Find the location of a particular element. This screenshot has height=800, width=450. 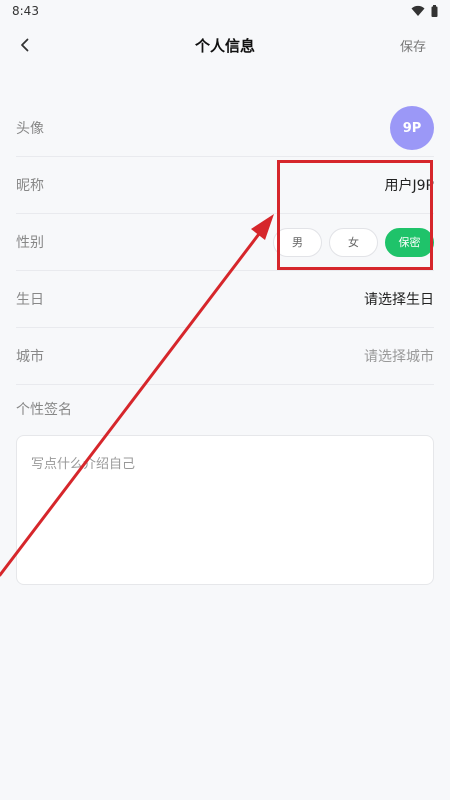

annotation-highlight-box is located at coordinates (355, 215).